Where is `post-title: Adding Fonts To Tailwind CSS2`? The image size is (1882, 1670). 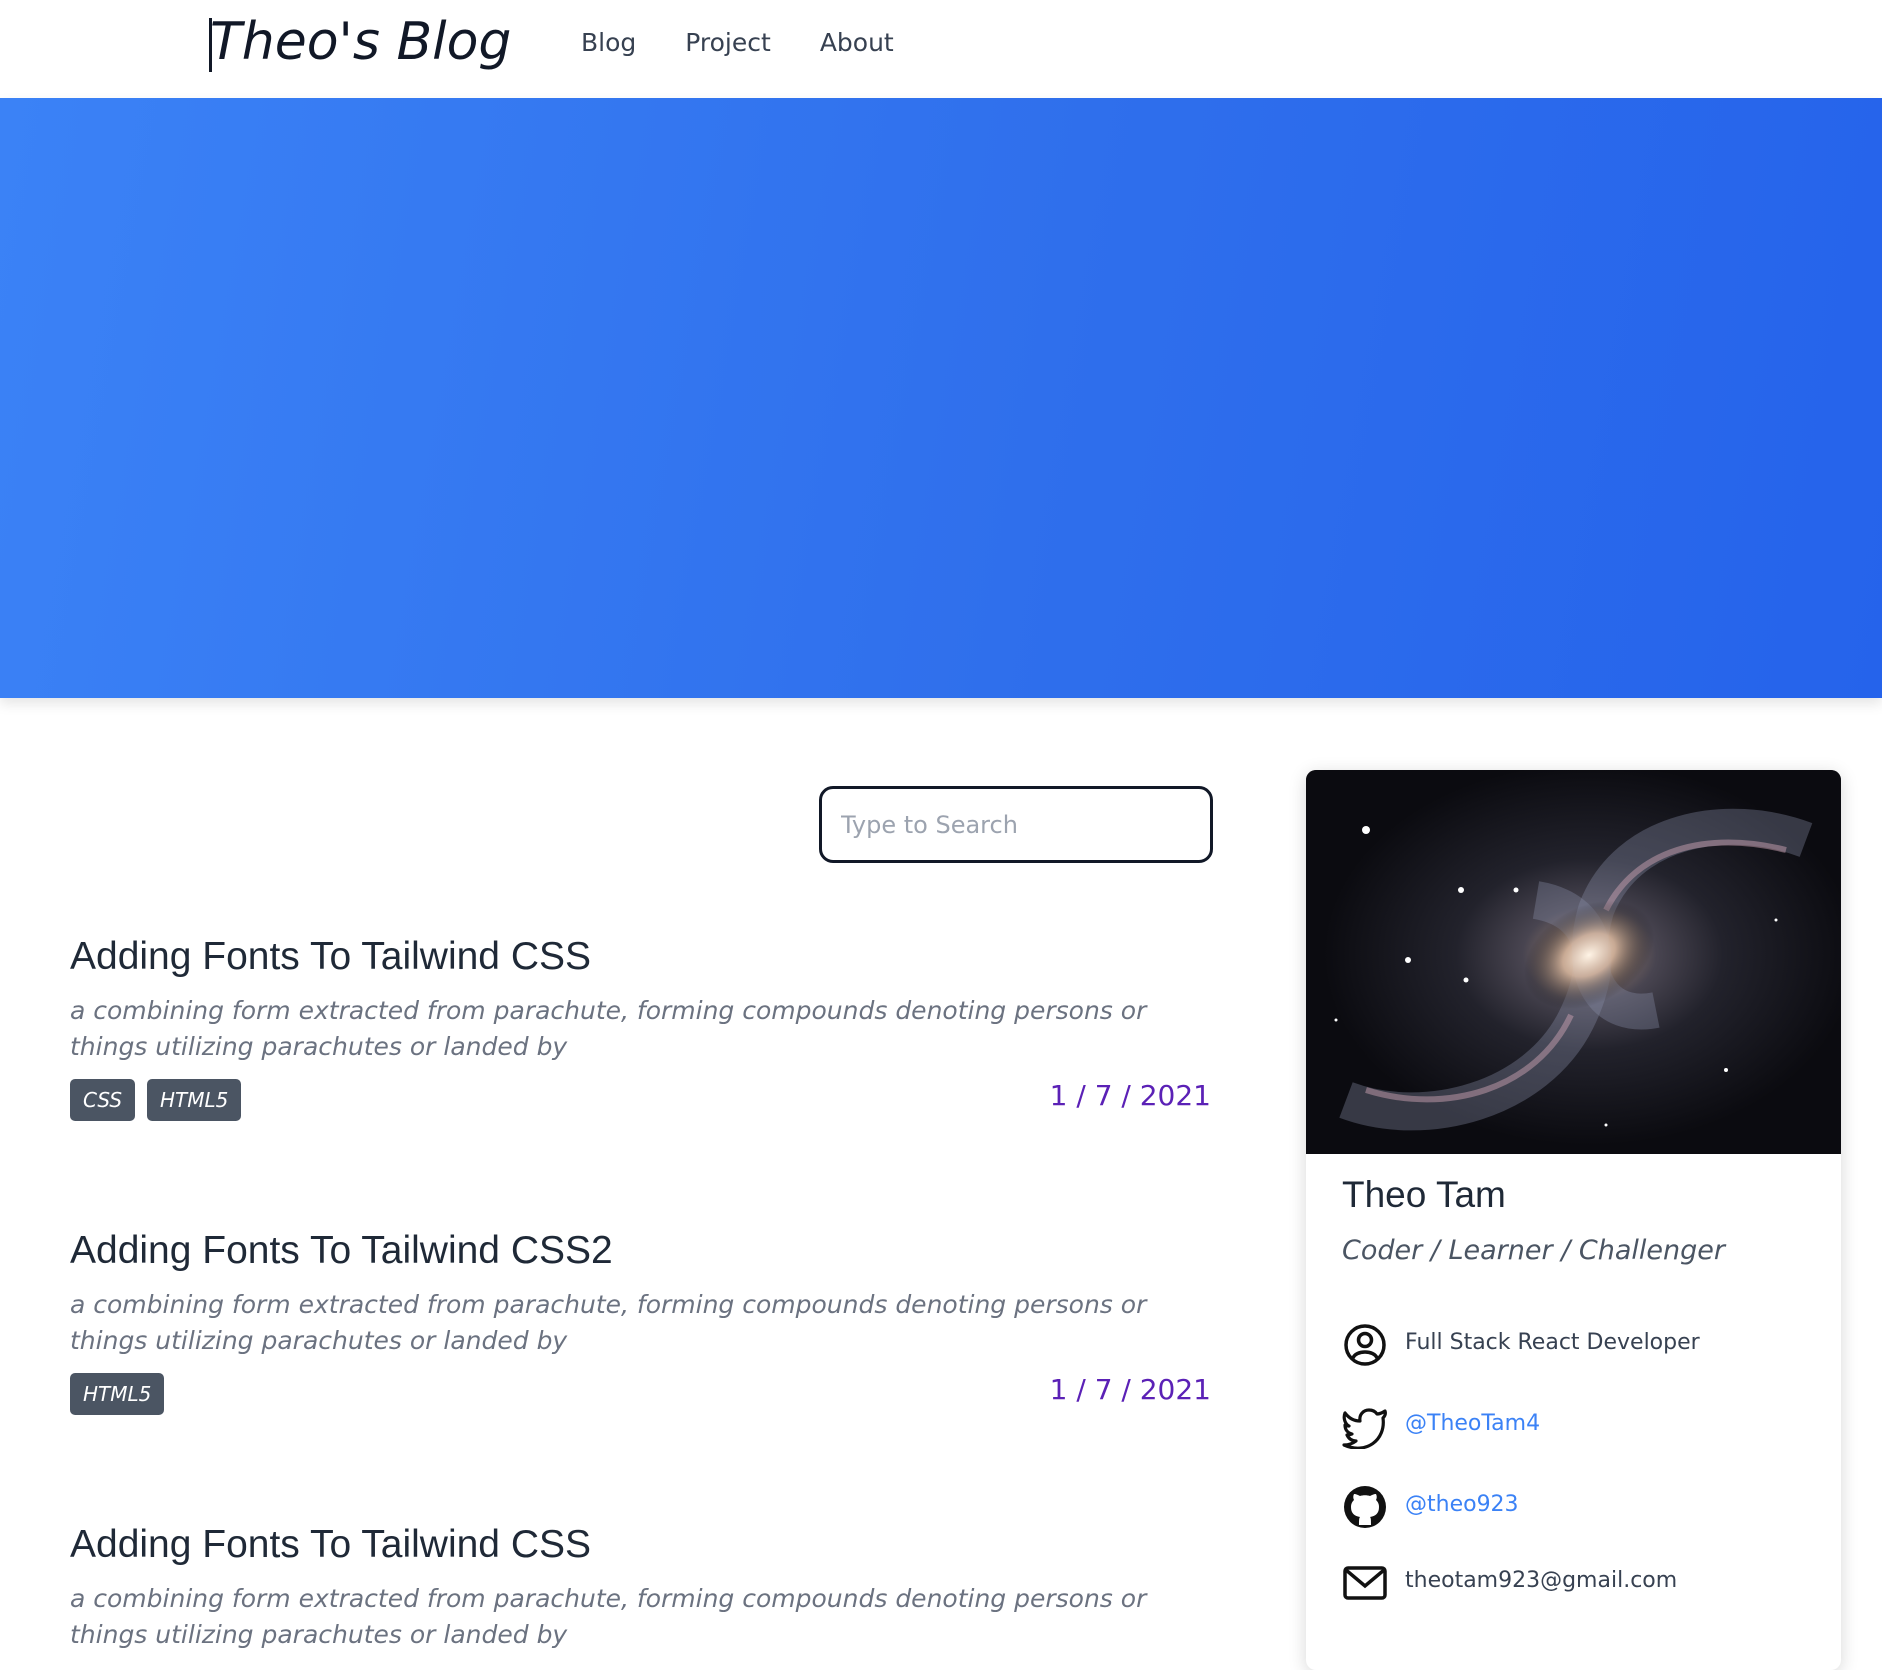 post-title: Adding Fonts To Tailwind CSS2 is located at coordinates (641, 1251).